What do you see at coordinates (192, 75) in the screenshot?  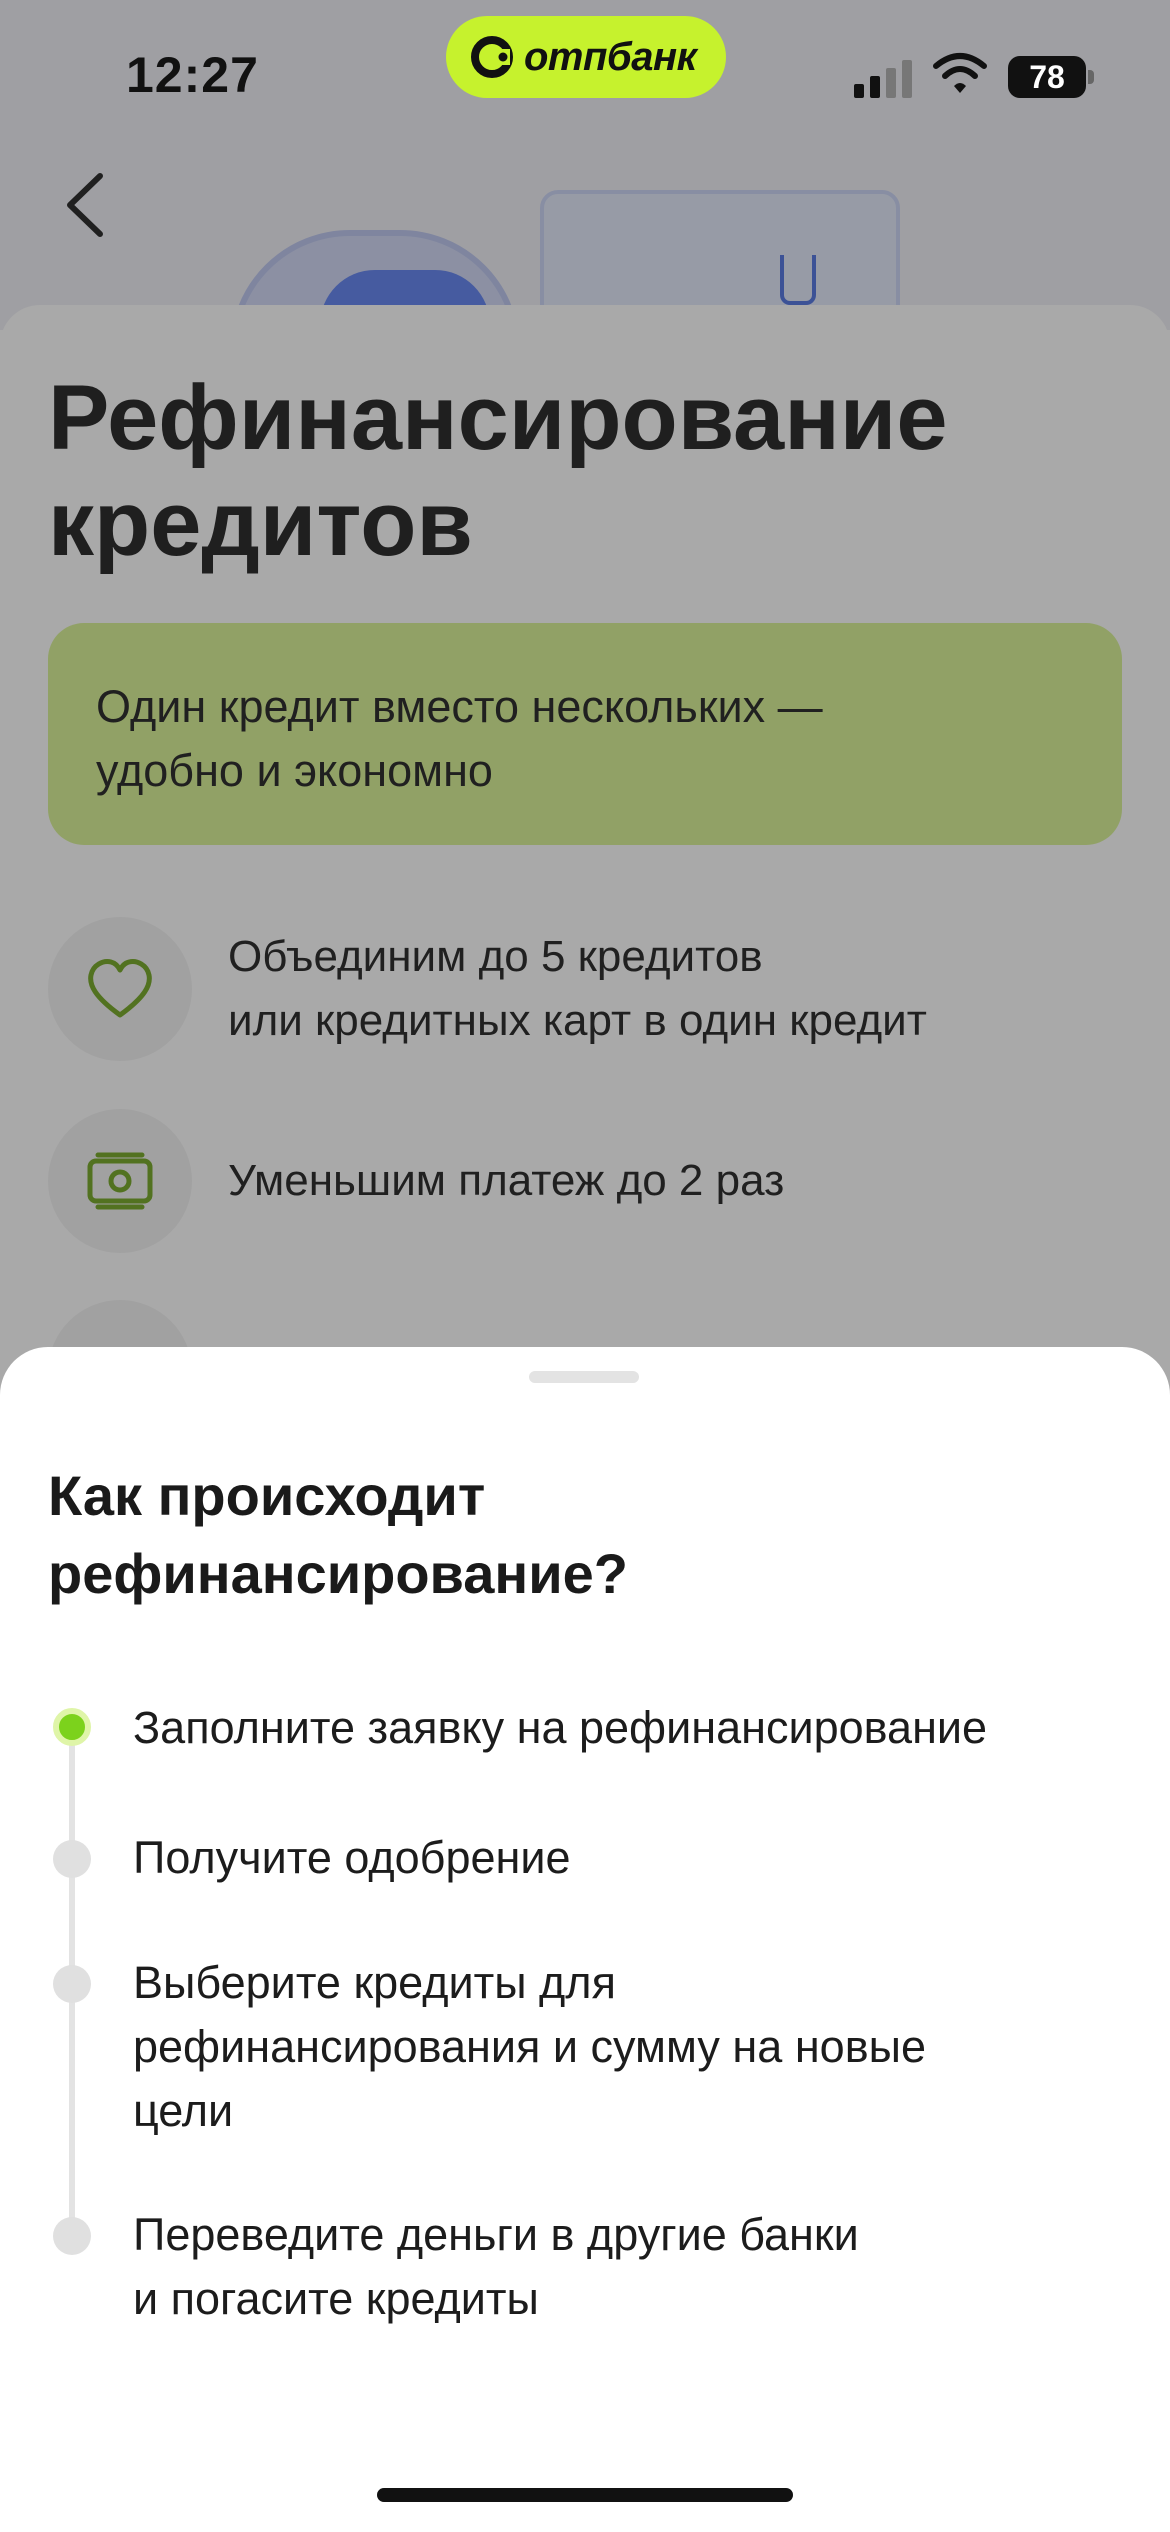 I see `status-time: 12:27` at bounding box center [192, 75].